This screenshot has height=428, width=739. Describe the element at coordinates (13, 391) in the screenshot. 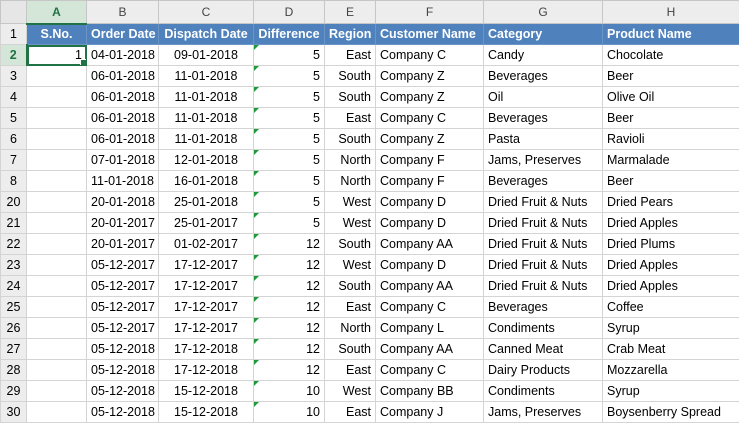

I see `row-number: 29` at that location.